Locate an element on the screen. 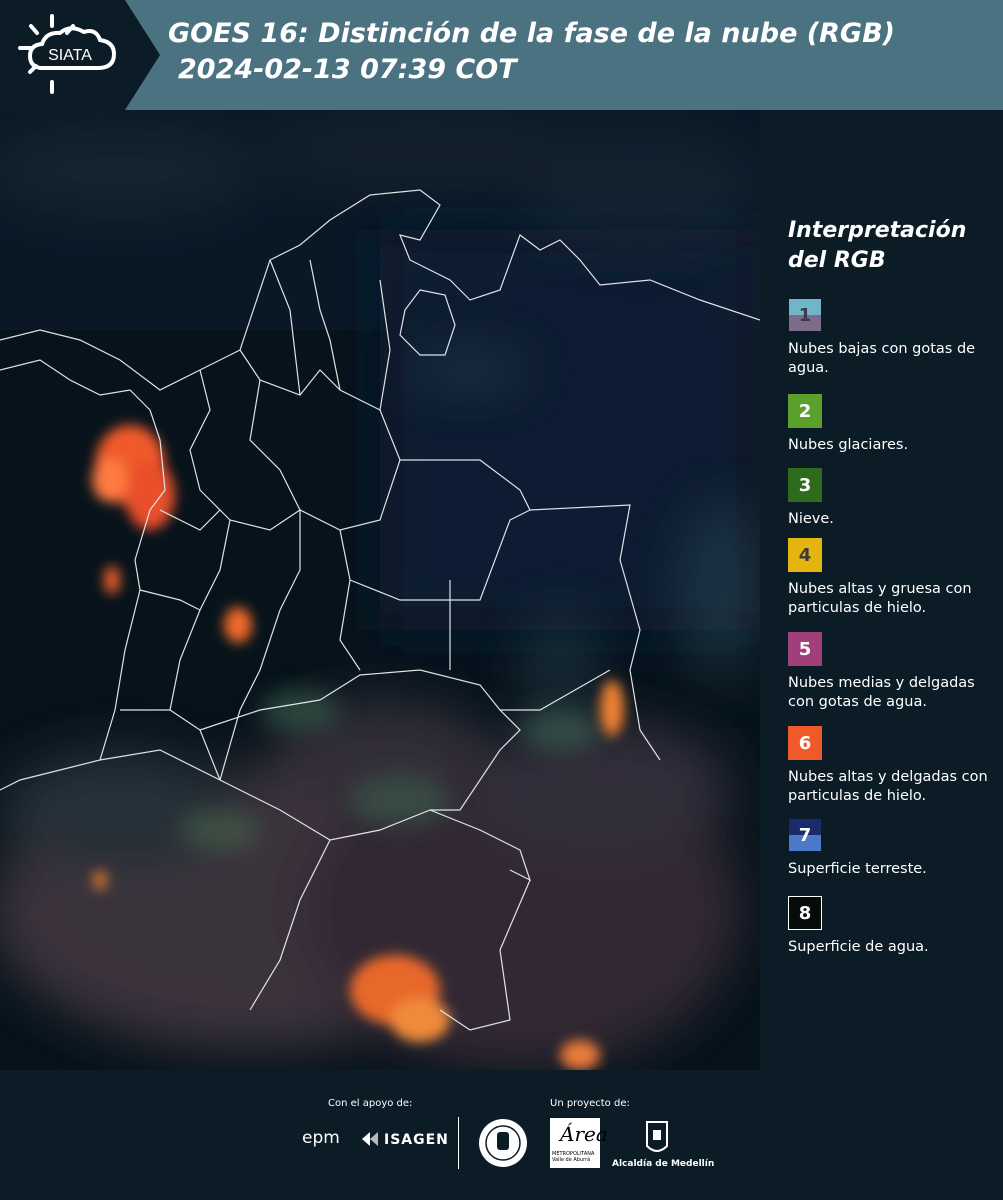 This screenshot has height=1200, width=1003. area-metropolitana-logo: Área METROPOLITANA Valle de Aburrá is located at coordinates (579, 1143).